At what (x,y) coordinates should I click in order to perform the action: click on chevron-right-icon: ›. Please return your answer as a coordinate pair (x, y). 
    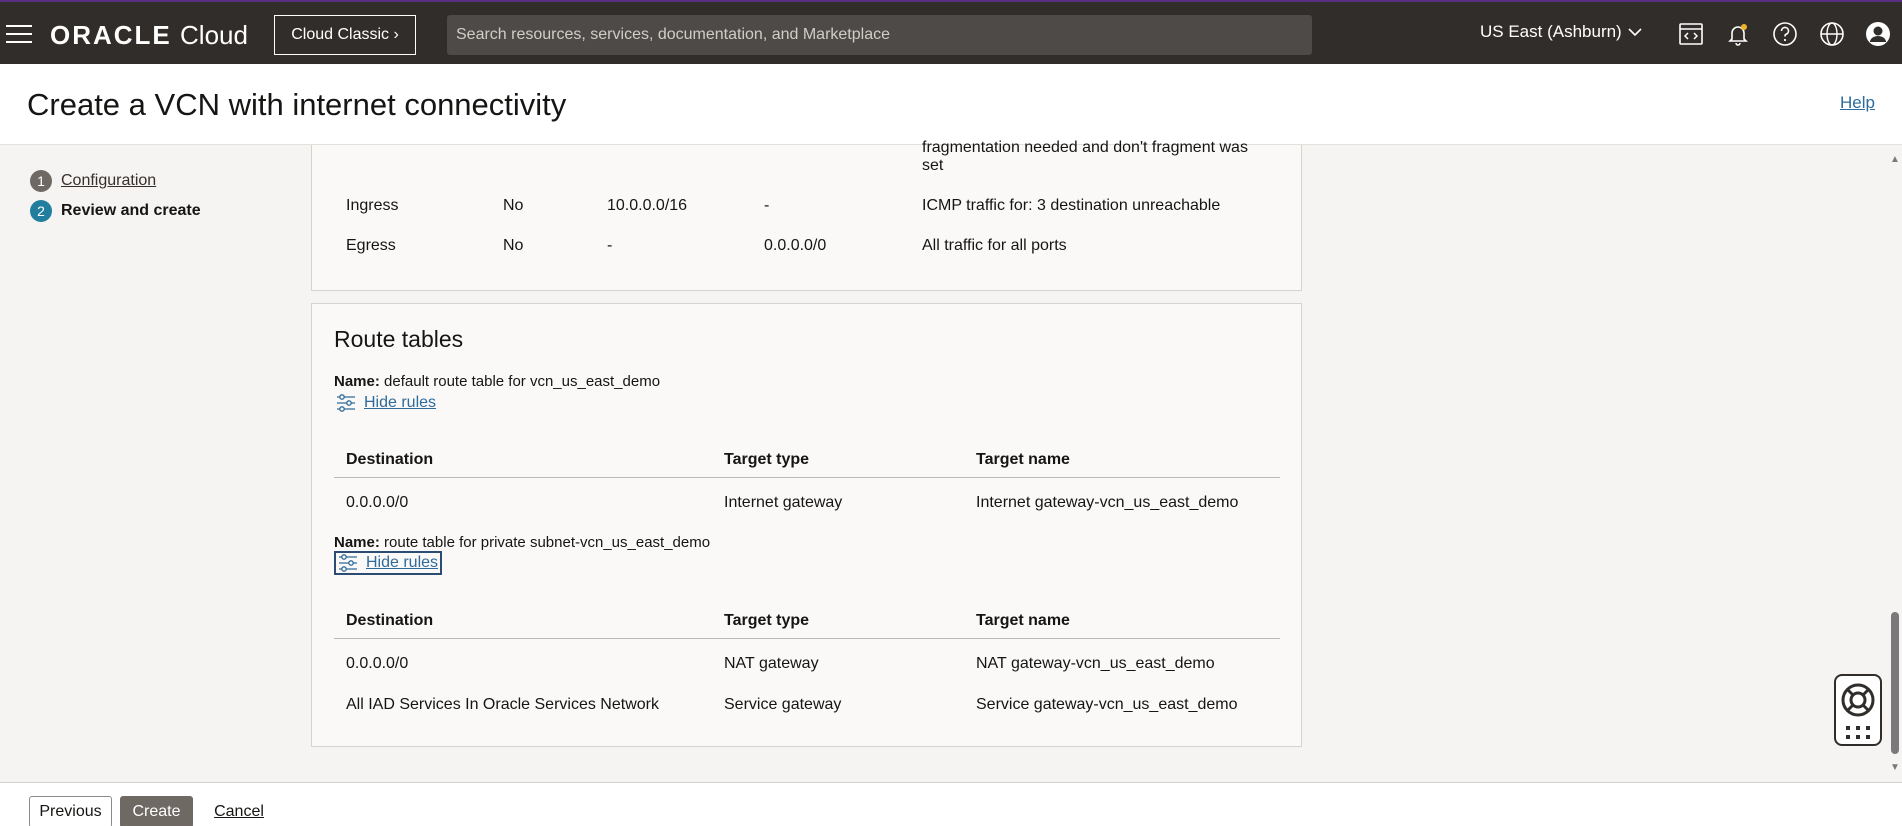
    Looking at the image, I should click on (396, 34).